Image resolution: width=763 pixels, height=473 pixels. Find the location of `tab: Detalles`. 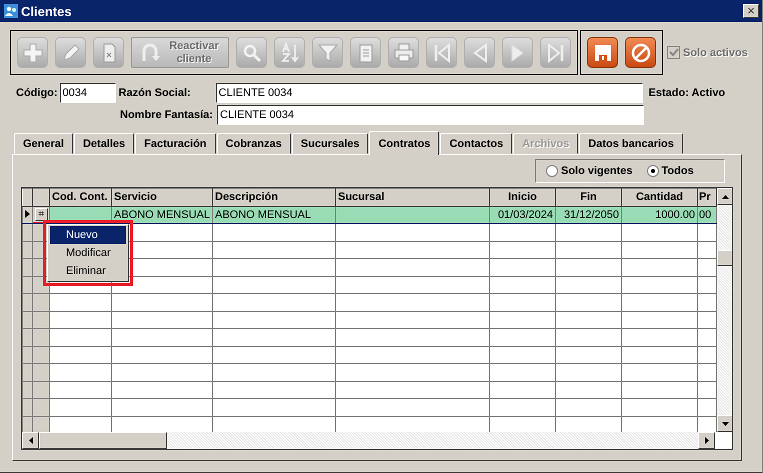

tab: Detalles is located at coordinates (104, 143).